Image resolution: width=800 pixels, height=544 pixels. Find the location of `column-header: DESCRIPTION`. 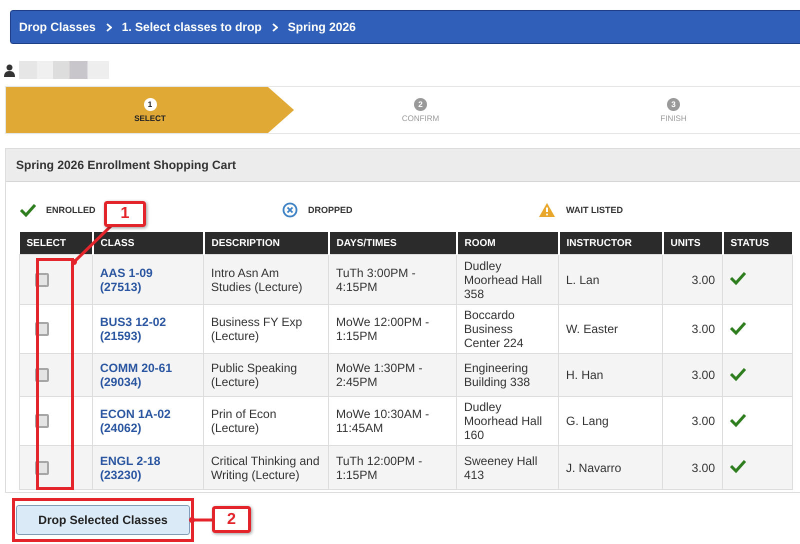

column-header: DESCRIPTION is located at coordinates (266, 243).